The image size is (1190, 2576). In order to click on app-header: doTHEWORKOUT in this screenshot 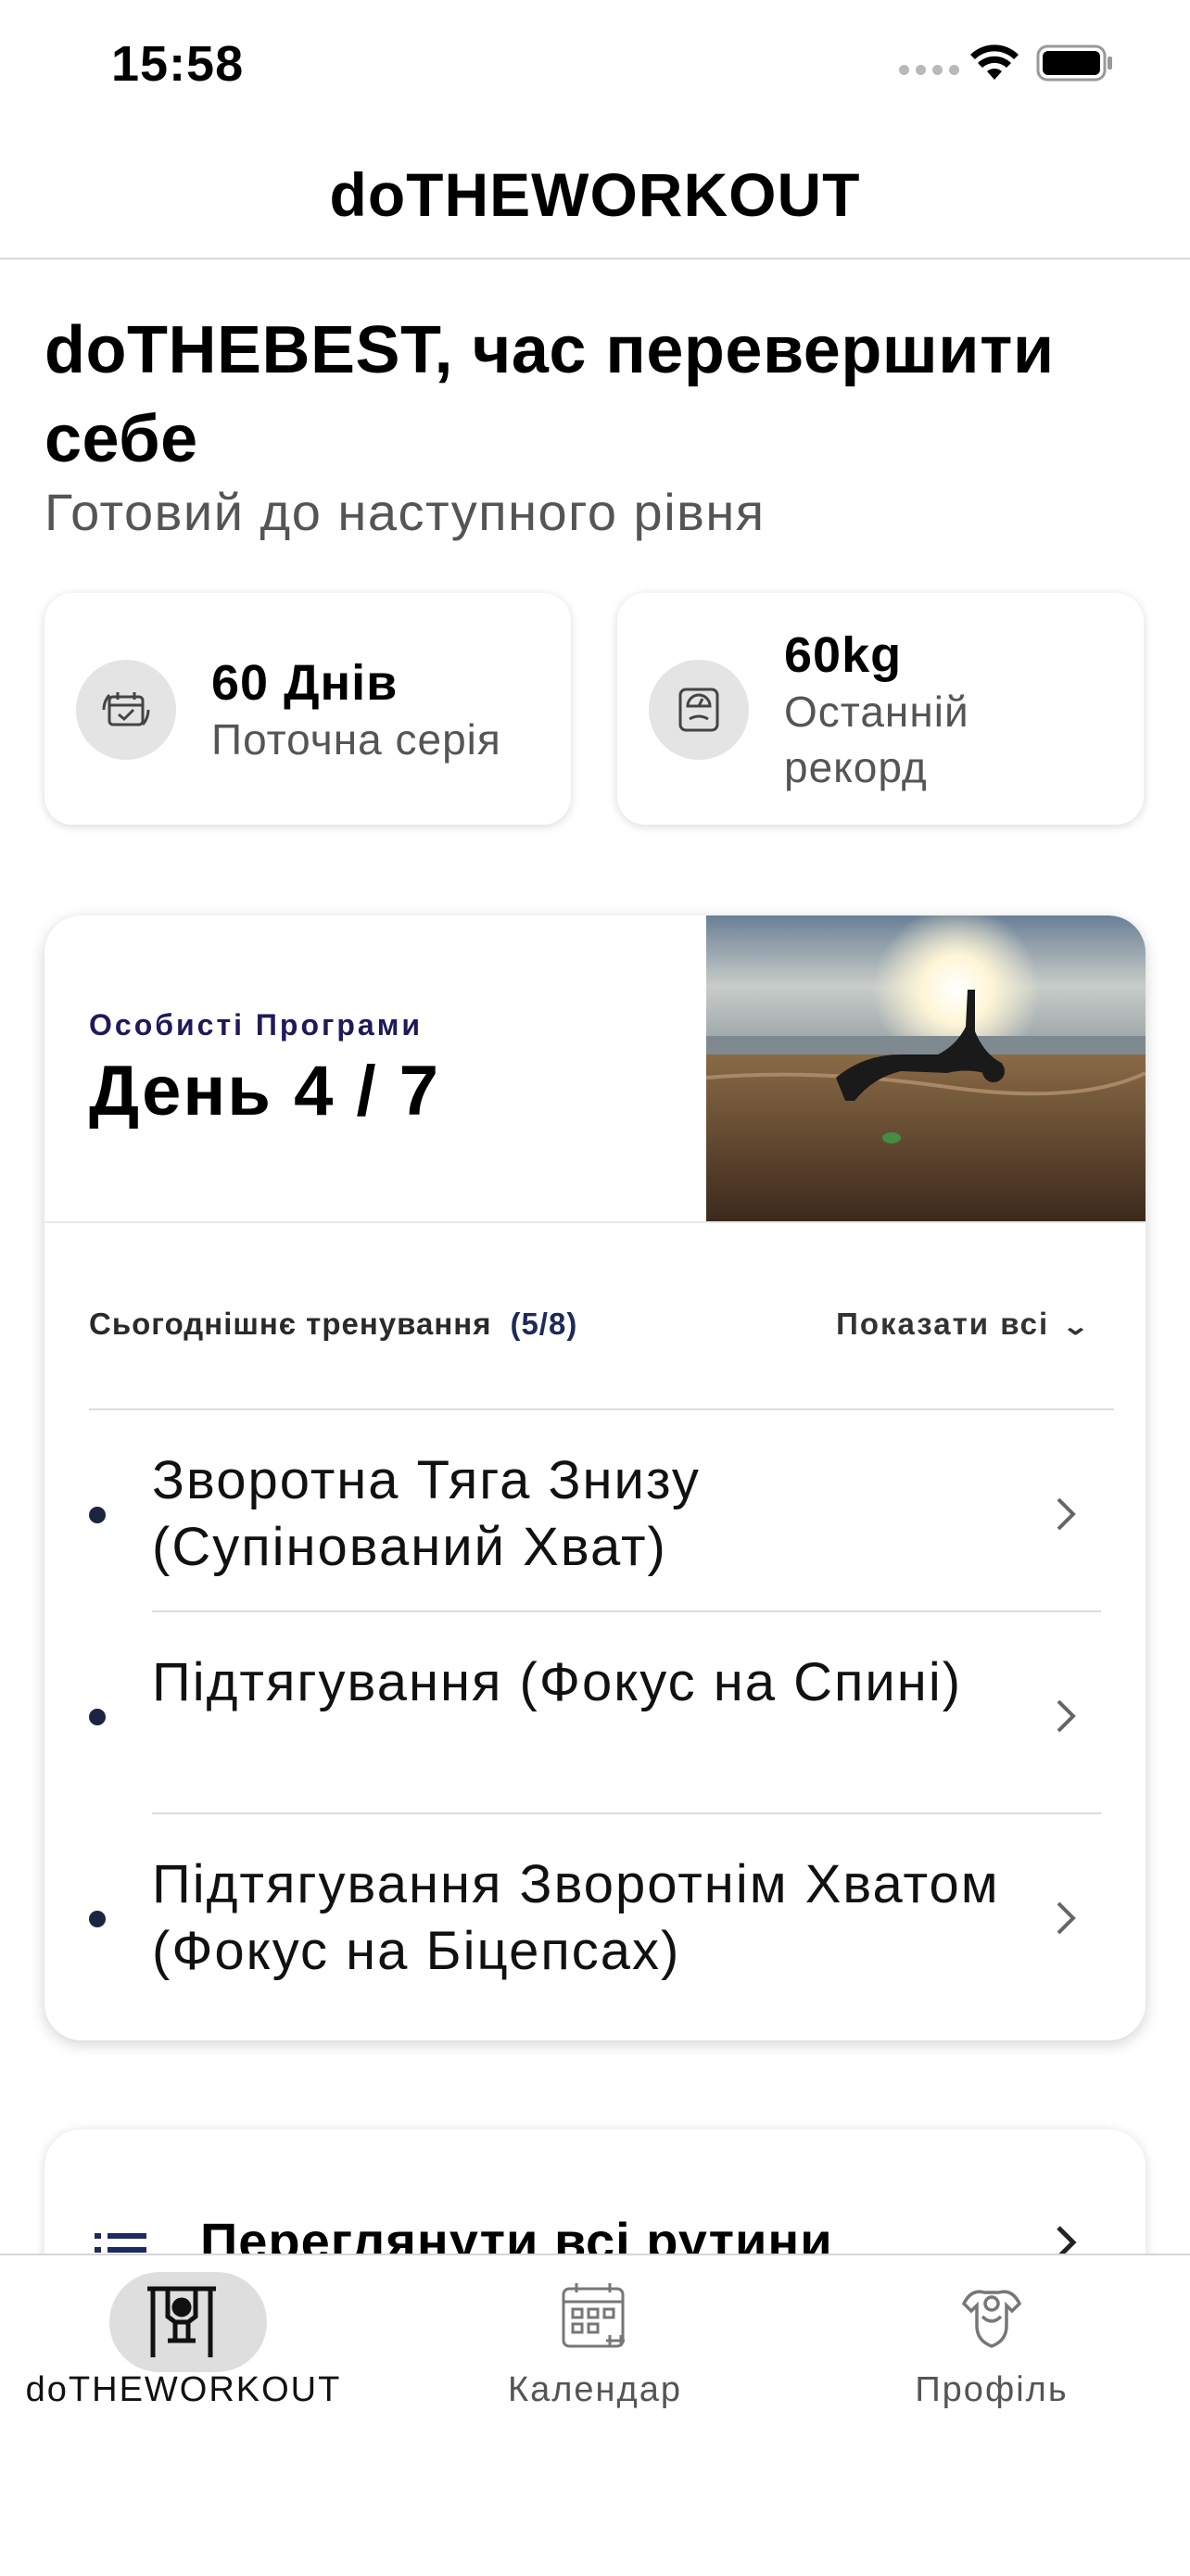, I will do `click(595, 199)`.